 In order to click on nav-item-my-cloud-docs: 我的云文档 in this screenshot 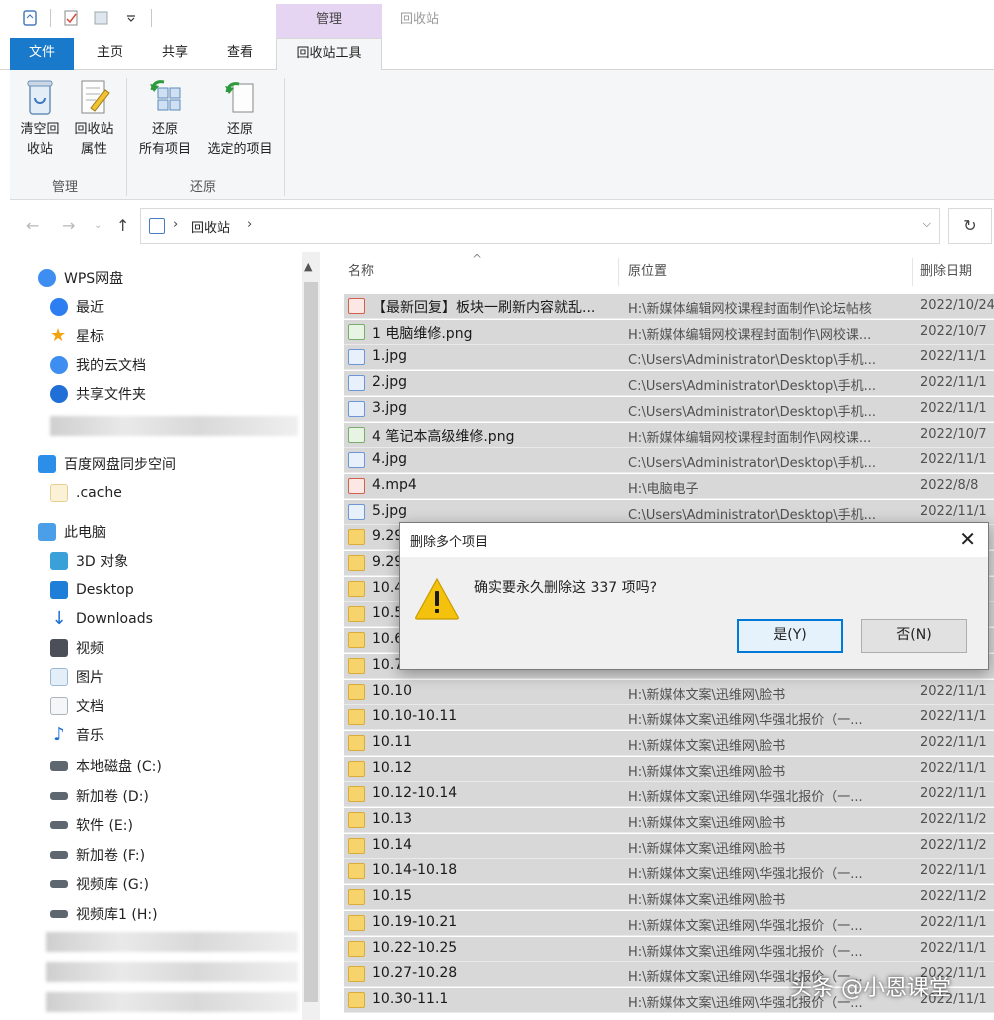, I will do `click(98, 365)`.